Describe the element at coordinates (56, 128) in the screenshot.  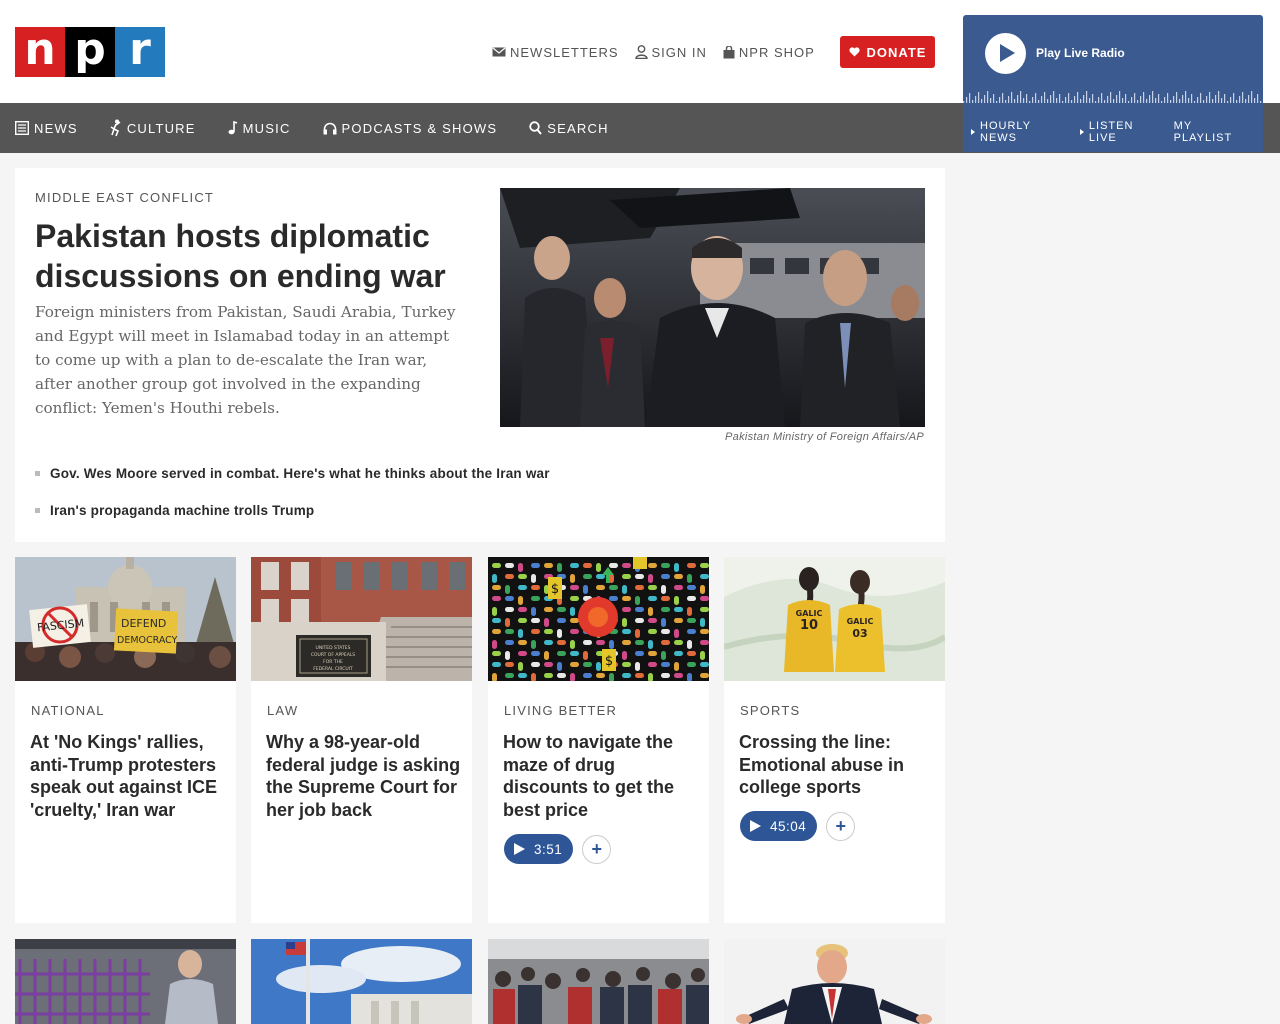
I see `nav-news-label: NEWS` at that location.